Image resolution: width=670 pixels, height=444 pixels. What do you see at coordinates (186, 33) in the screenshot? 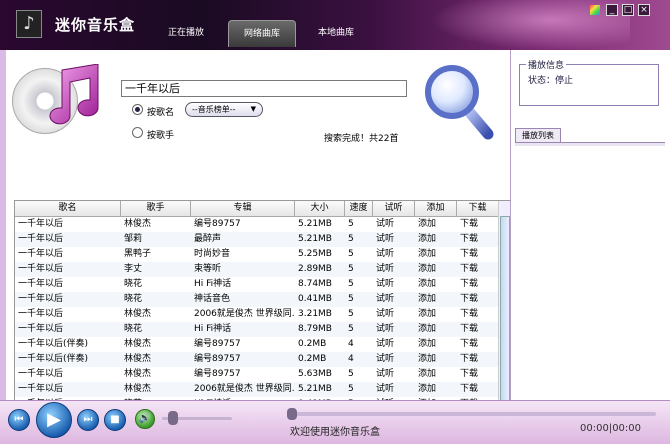
I see `tab-now-playing: 正在播放` at bounding box center [186, 33].